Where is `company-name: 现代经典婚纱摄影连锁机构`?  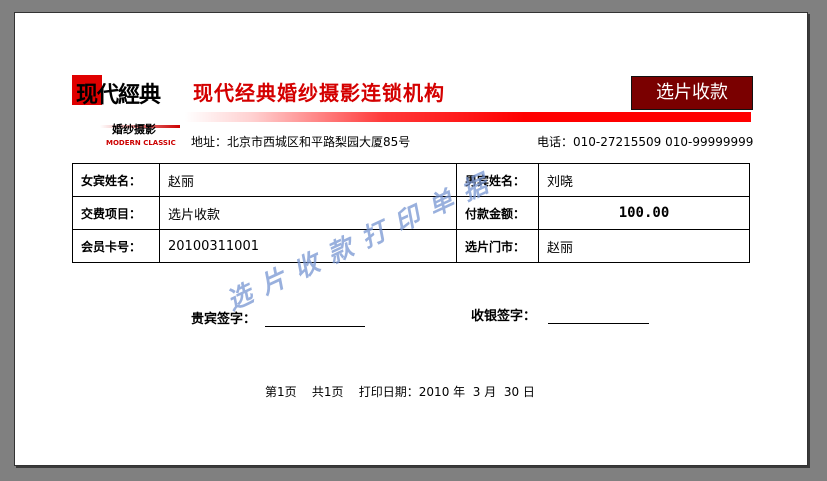 company-name: 现代经典婚纱摄影连锁机构 is located at coordinates (319, 93).